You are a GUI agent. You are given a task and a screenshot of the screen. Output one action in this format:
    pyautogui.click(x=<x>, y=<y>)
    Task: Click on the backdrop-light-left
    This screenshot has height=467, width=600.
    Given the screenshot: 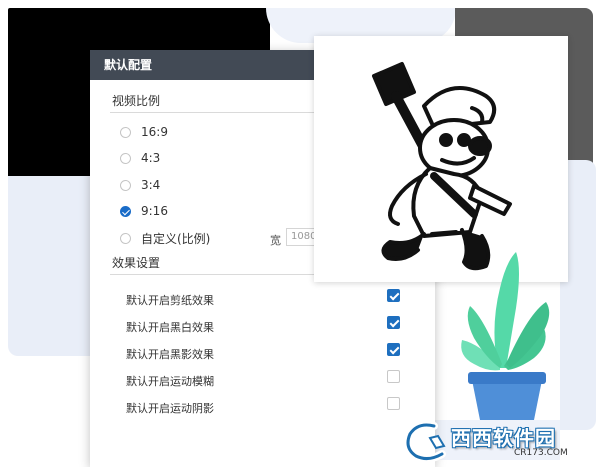 What is the action you would take?
    pyautogui.click(x=49, y=266)
    